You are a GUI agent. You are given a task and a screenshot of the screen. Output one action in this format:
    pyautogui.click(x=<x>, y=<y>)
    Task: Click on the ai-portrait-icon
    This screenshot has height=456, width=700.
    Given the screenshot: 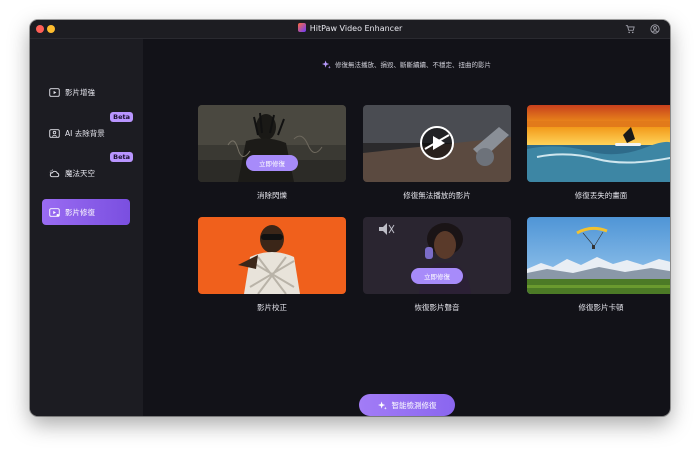 What is the action you would take?
    pyautogui.click(x=54, y=133)
    